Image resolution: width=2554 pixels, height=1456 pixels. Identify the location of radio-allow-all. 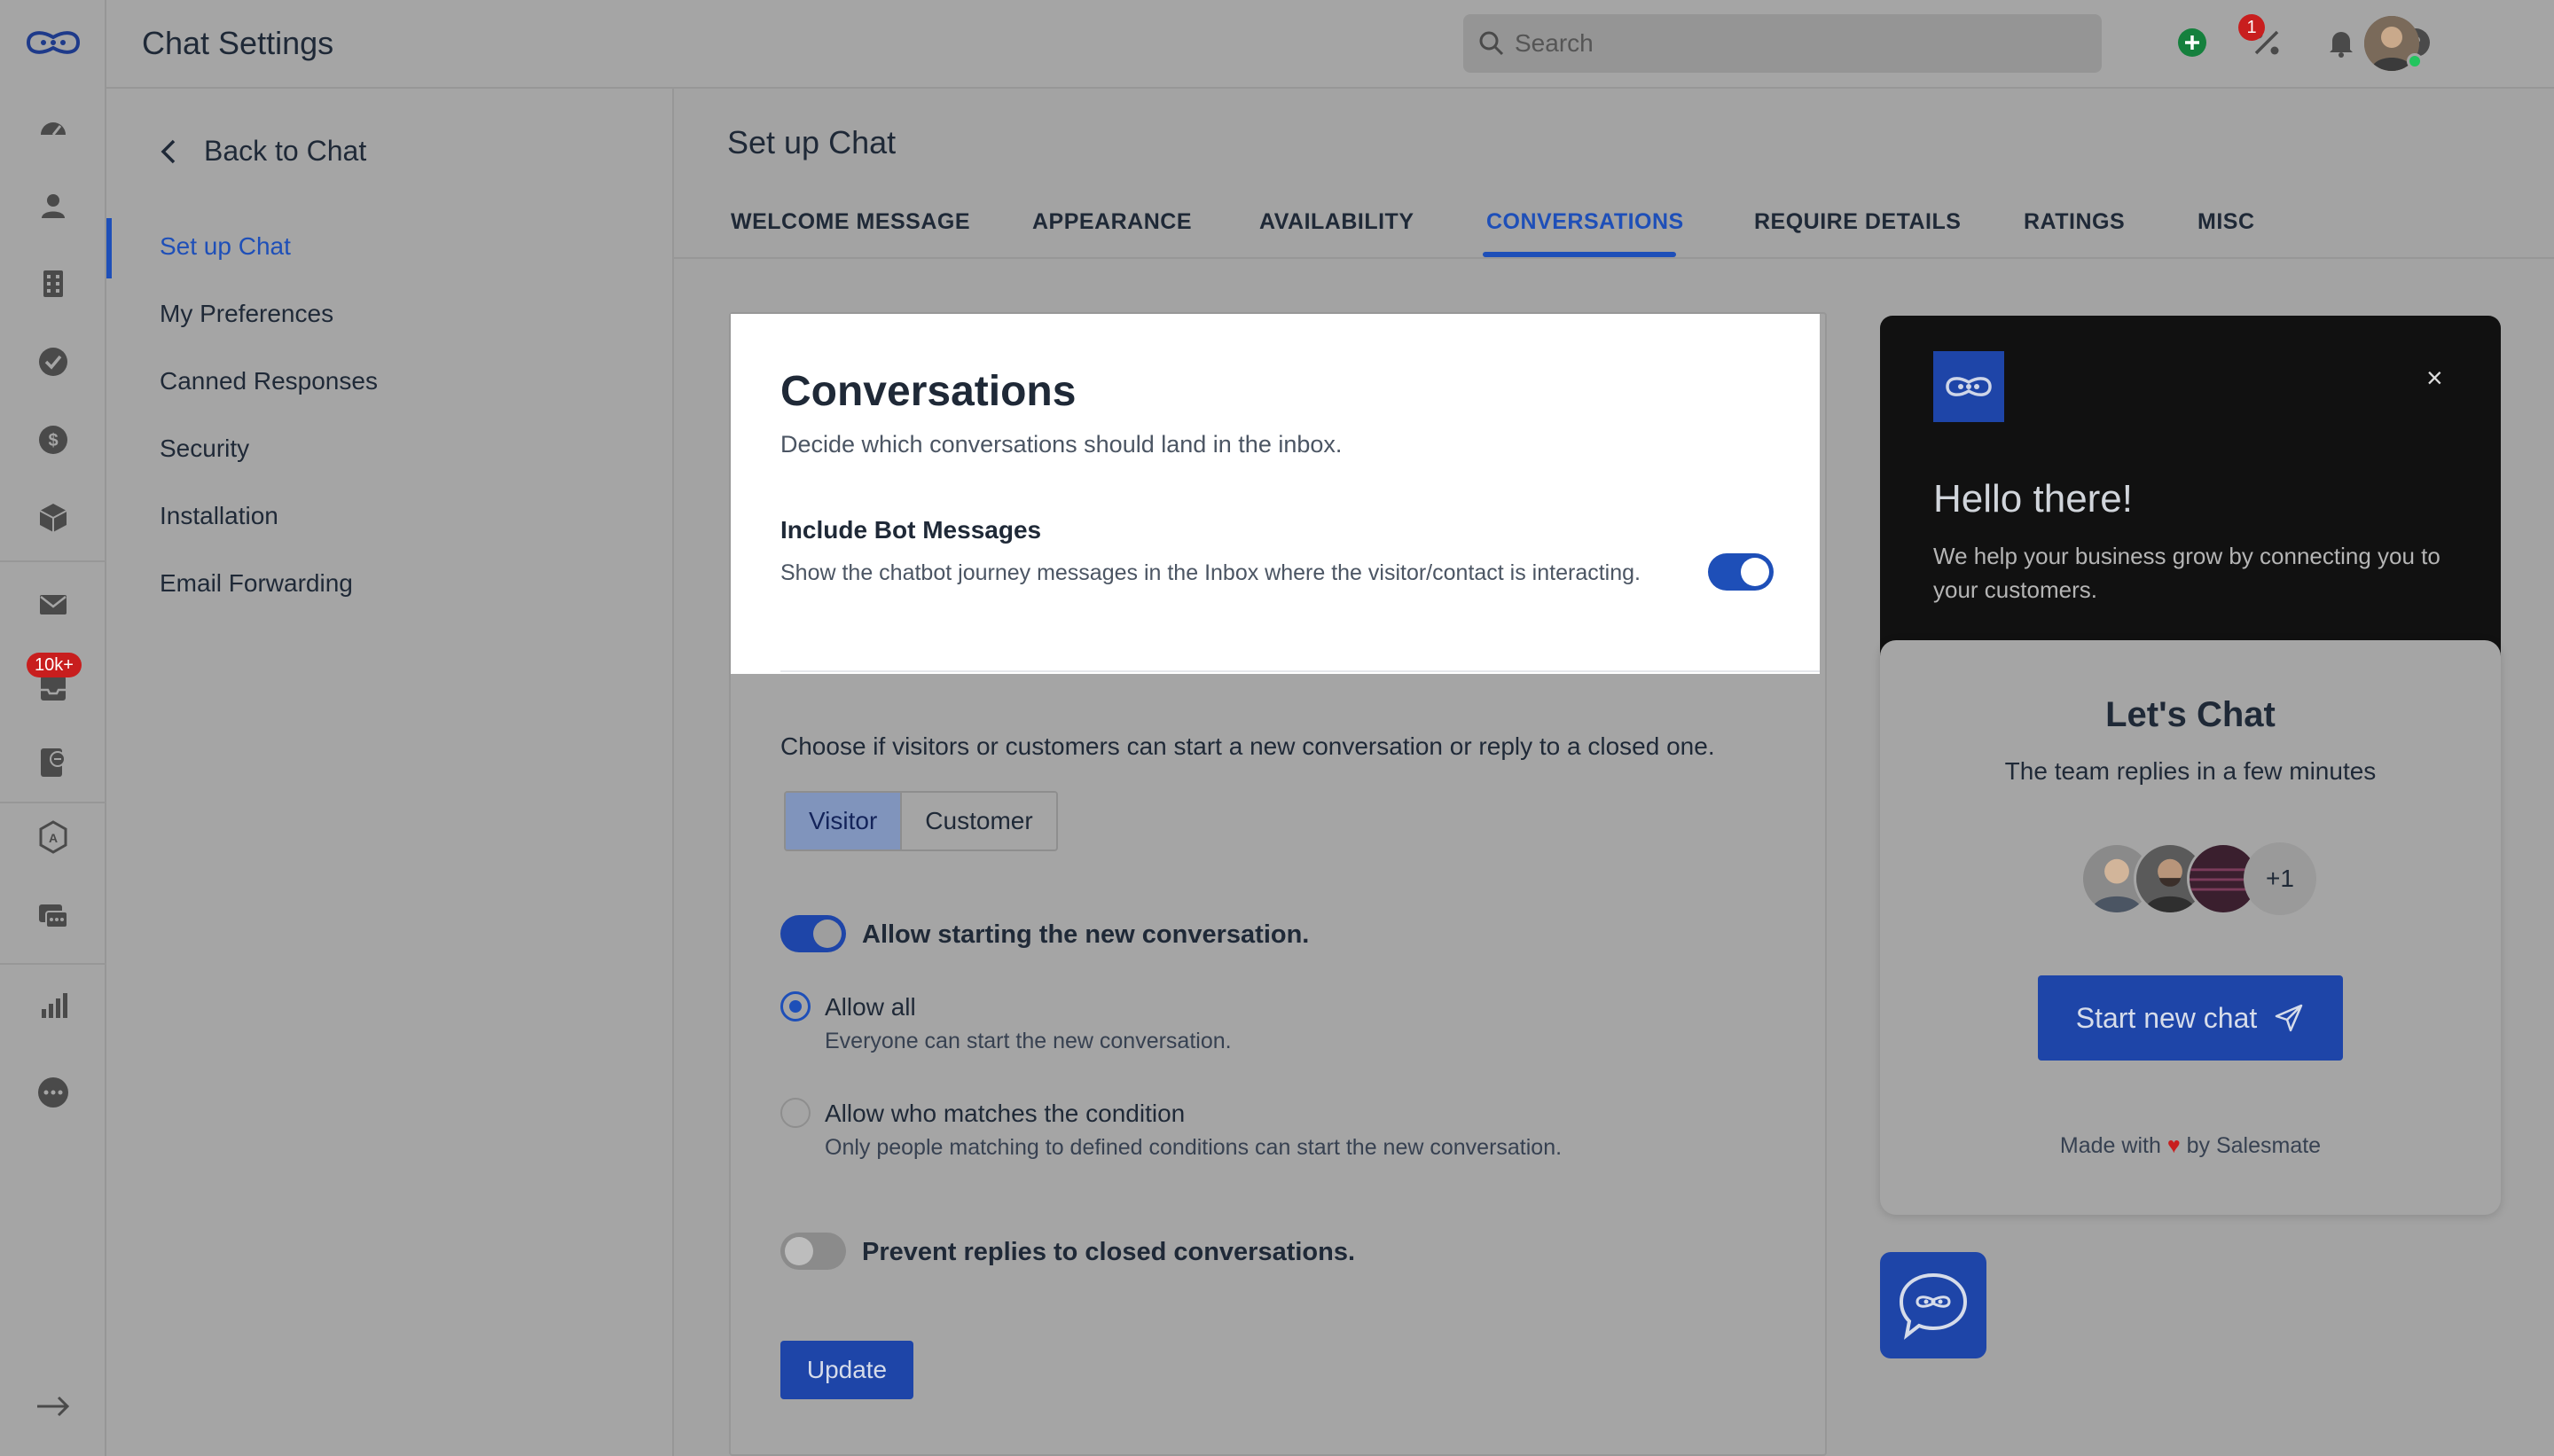
(795, 1006).